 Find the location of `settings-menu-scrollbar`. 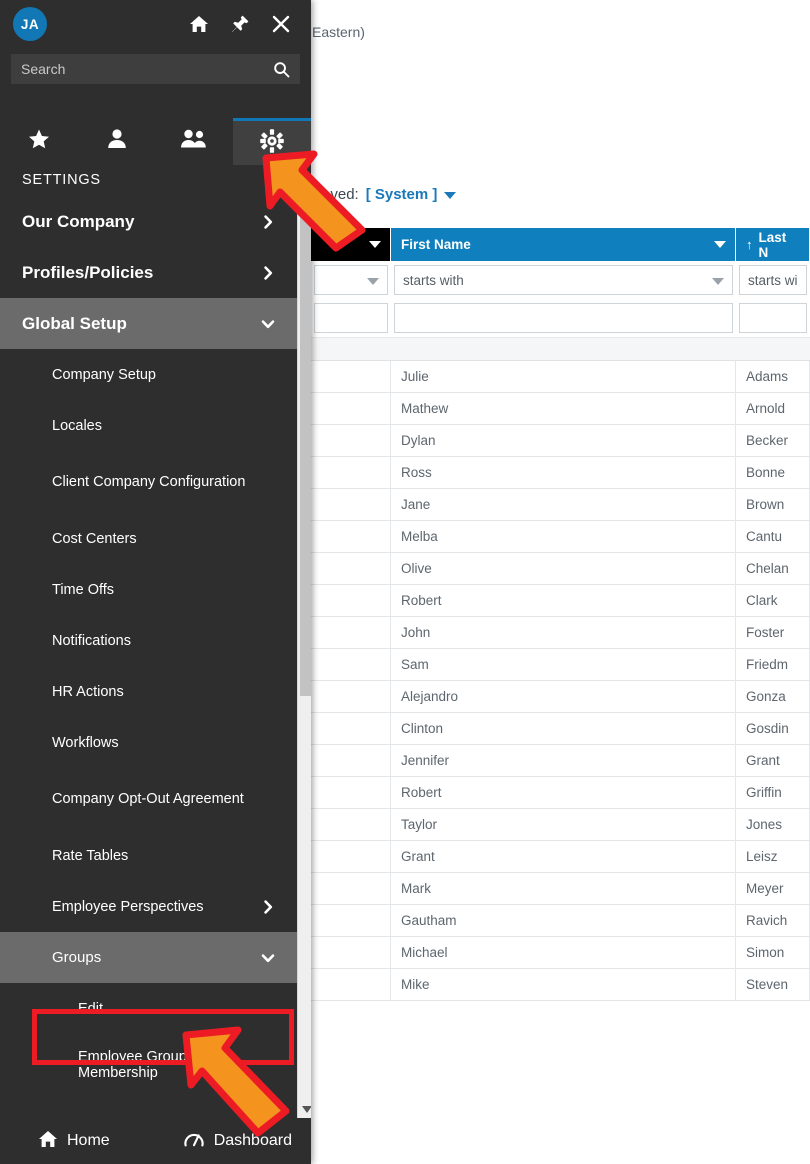

settings-menu-scrollbar is located at coordinates (304, 657).